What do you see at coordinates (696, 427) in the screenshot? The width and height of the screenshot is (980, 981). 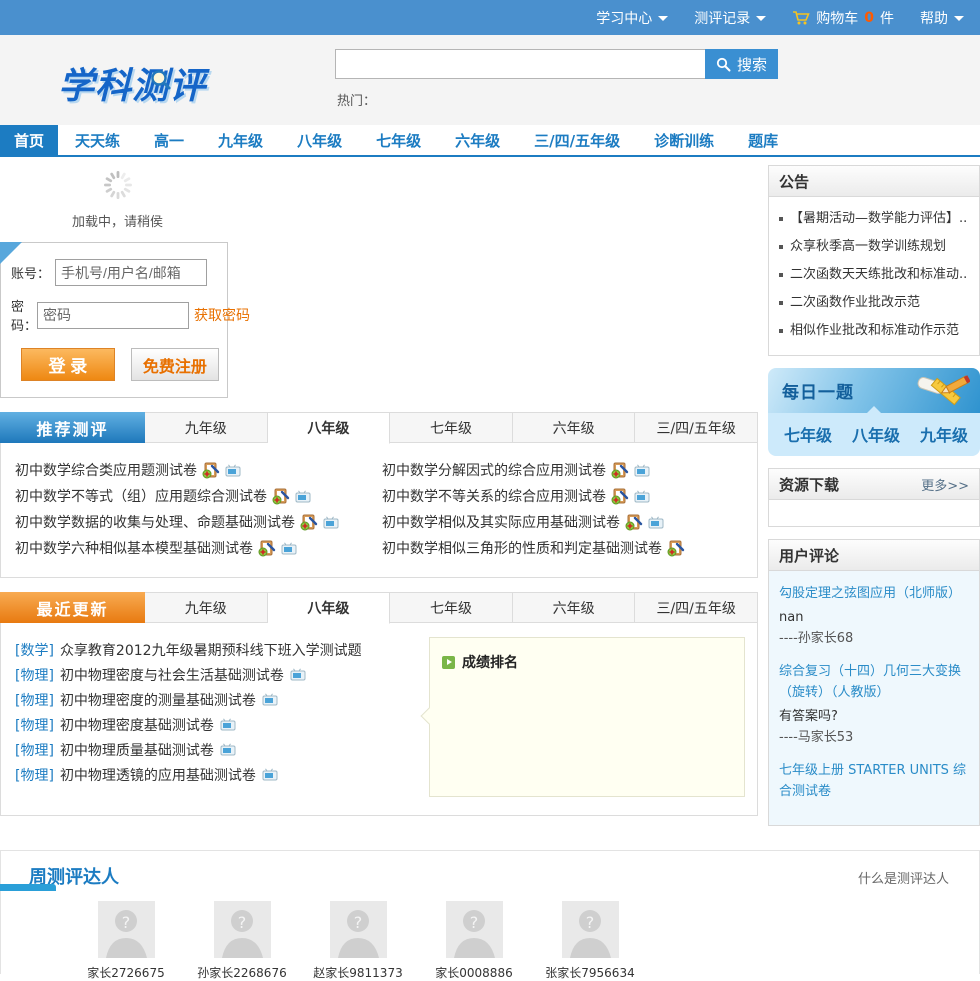 I see `recommended-tab-grade345: 三/四/五年级` at bounding box center [696, 427].